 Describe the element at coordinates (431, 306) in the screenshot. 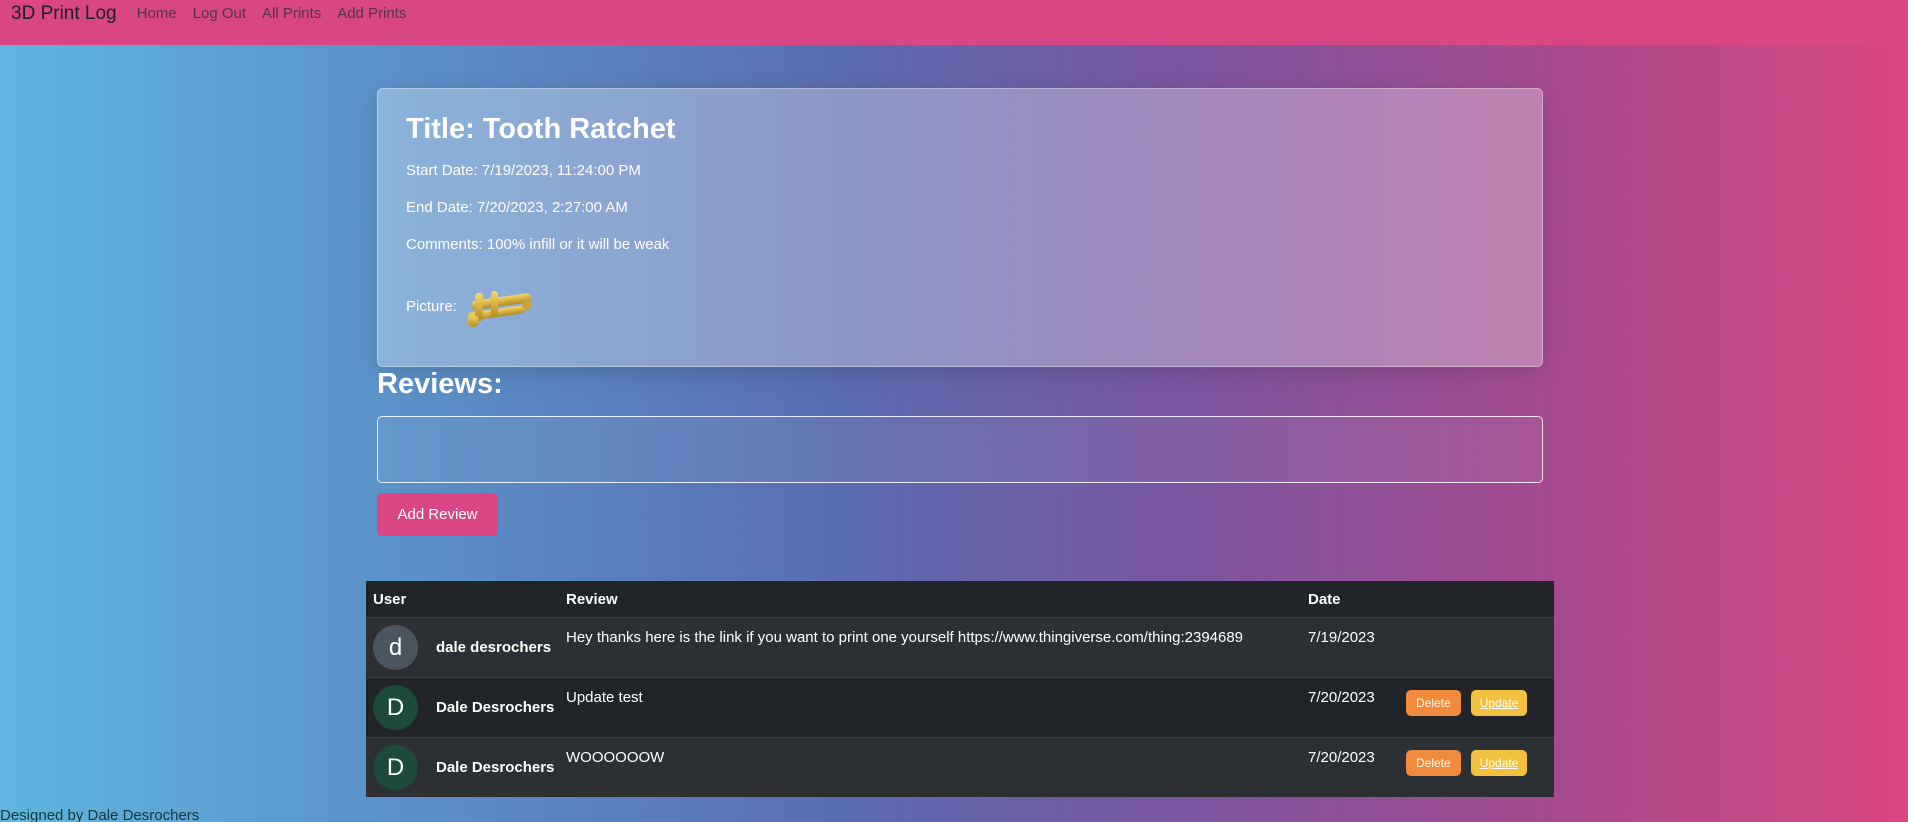

I see `picture-label: Picture:` at that location.